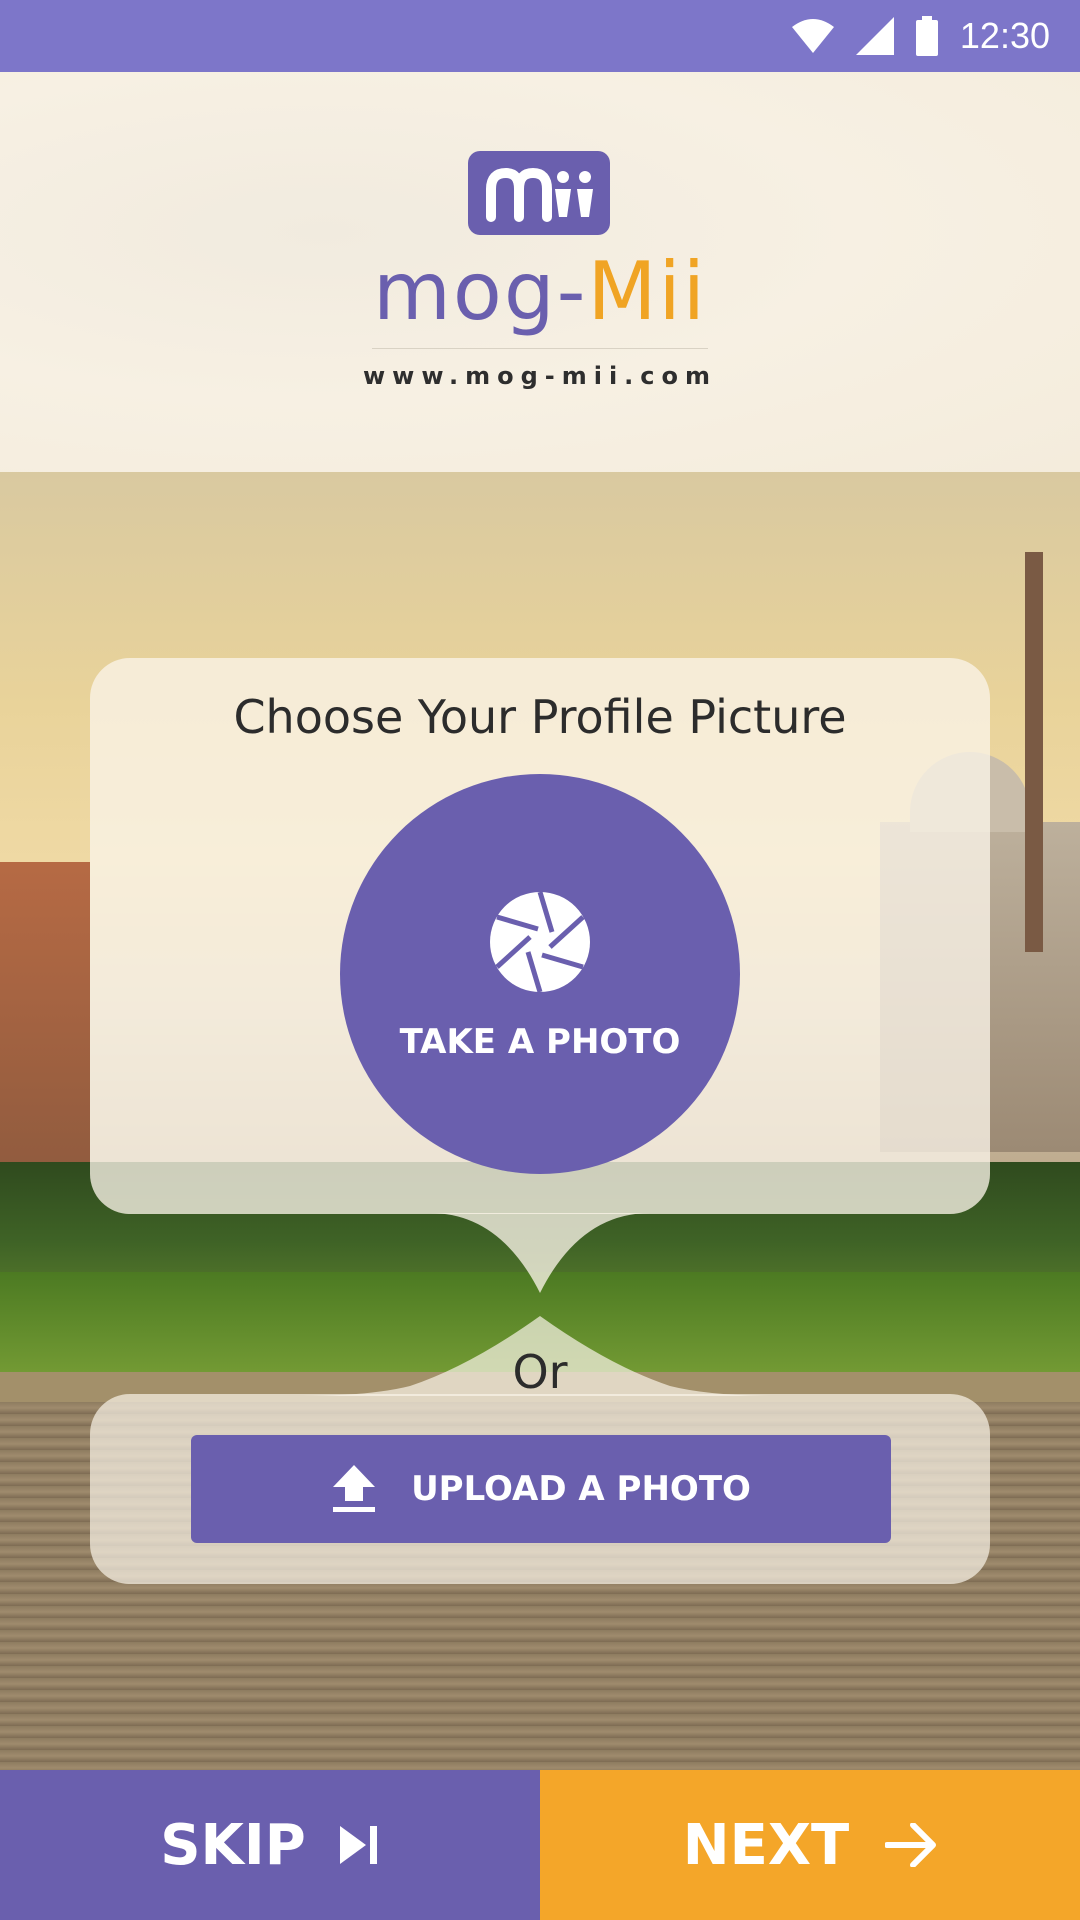 This screenshot has width=1080, height=1920. I want to click on logo-wordmark: mog-Mii, so click(540, 292).